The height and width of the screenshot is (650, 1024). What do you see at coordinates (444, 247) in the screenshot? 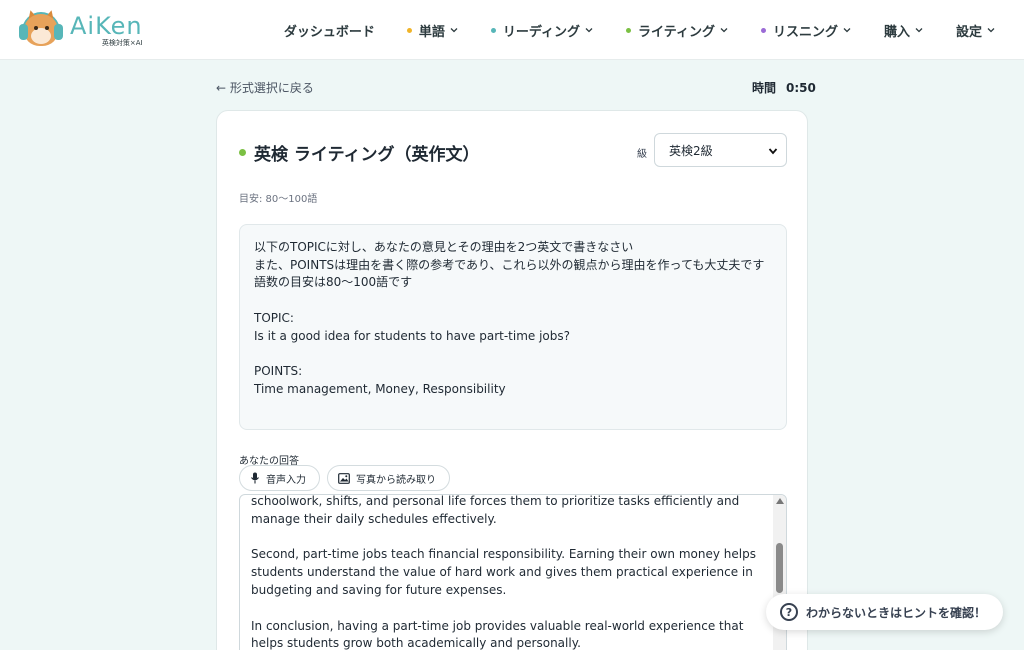
I see `prompt-line-1: 以下のTOPICに対し、あなたの意見とその理由を2つ英文で書きなさい` at bounding box center [444, 247].